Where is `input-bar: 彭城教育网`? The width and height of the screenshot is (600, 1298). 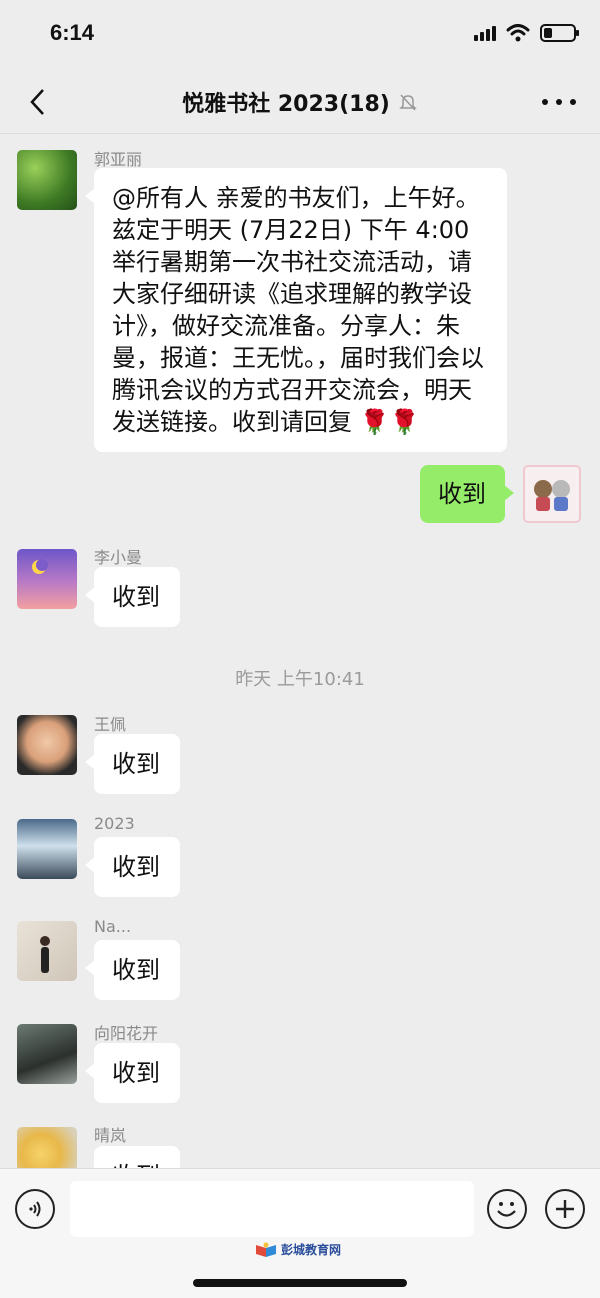 input-bar: 彭城教育网 is located at coordinates (300, 1233).